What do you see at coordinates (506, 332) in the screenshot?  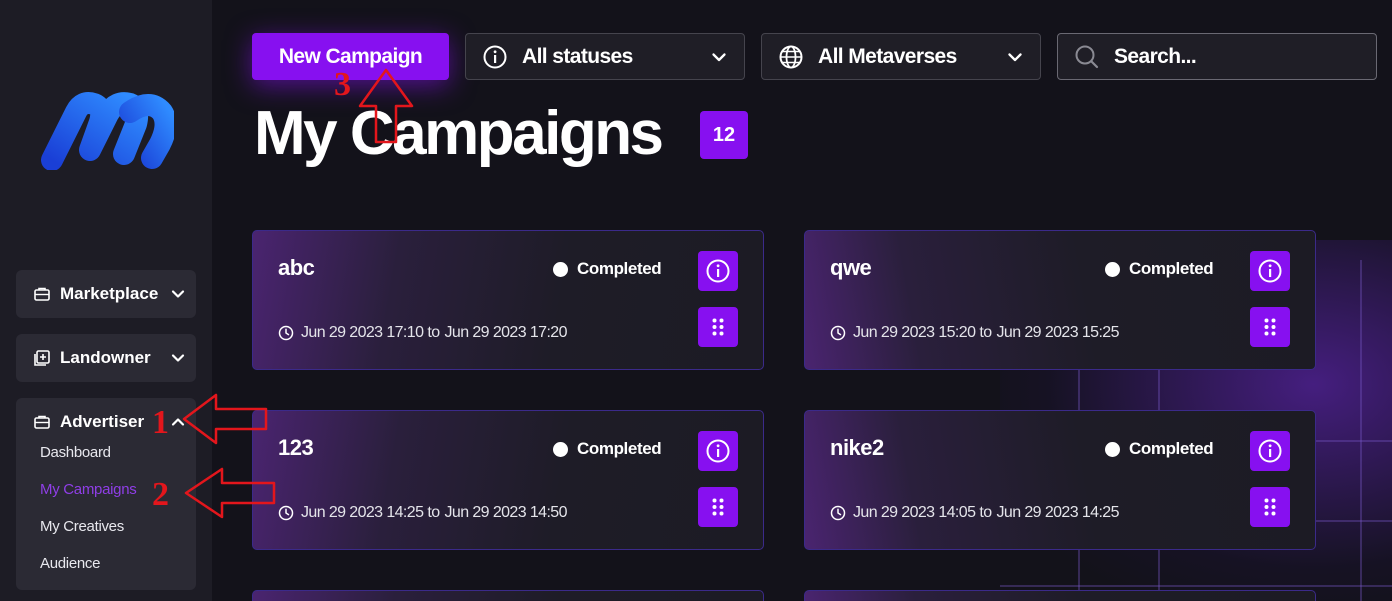 I see `campaign-end: Jun 29 2023 17:20` at bounding box center [506, 332].